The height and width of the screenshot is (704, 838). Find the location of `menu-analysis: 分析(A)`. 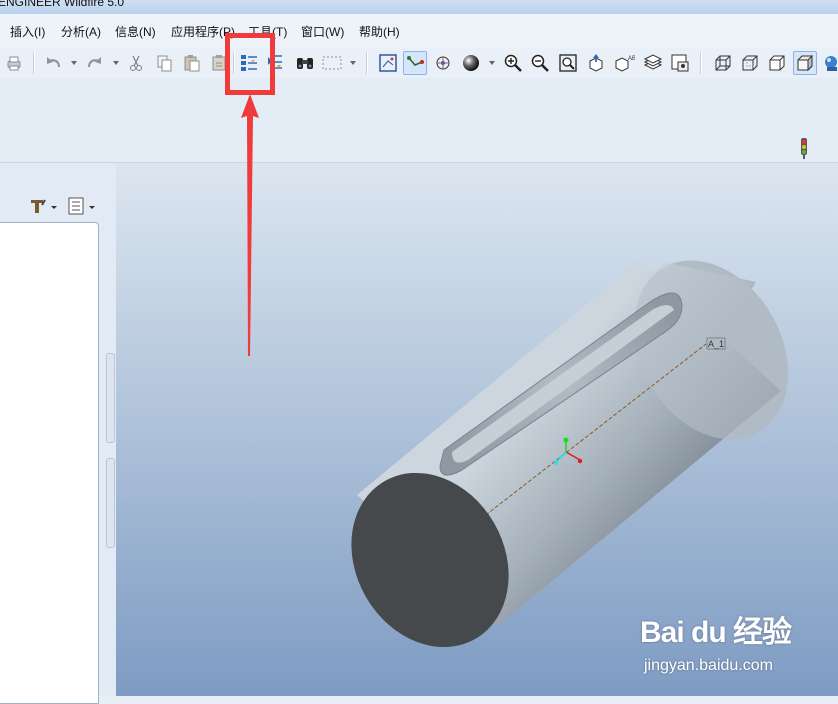

menu-analysis: 分析(A) is located at coordinates (81, 31).